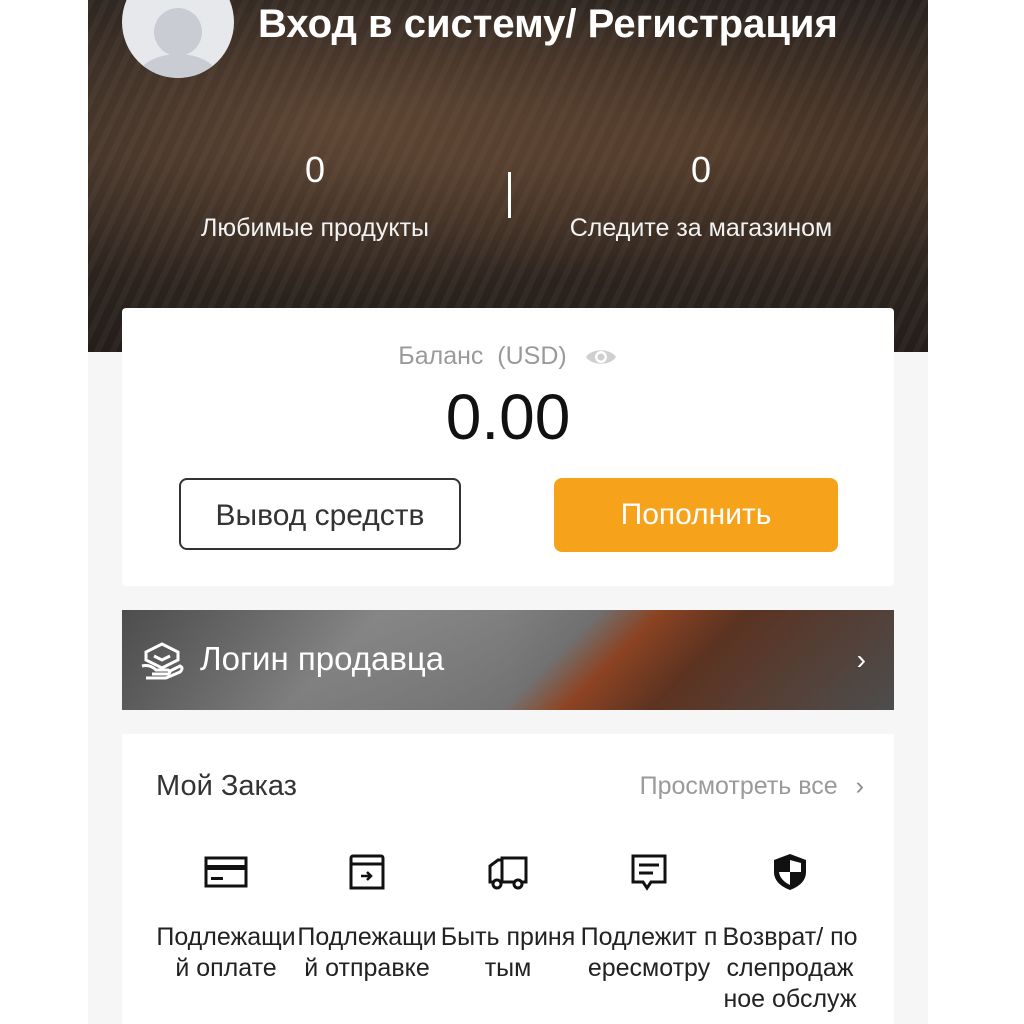 This screenshot has width=1024, height=1024. Describe the element at coordinates (320, 514) in the screenshot. I see `withdraw-button: Вывод средств` at that location.